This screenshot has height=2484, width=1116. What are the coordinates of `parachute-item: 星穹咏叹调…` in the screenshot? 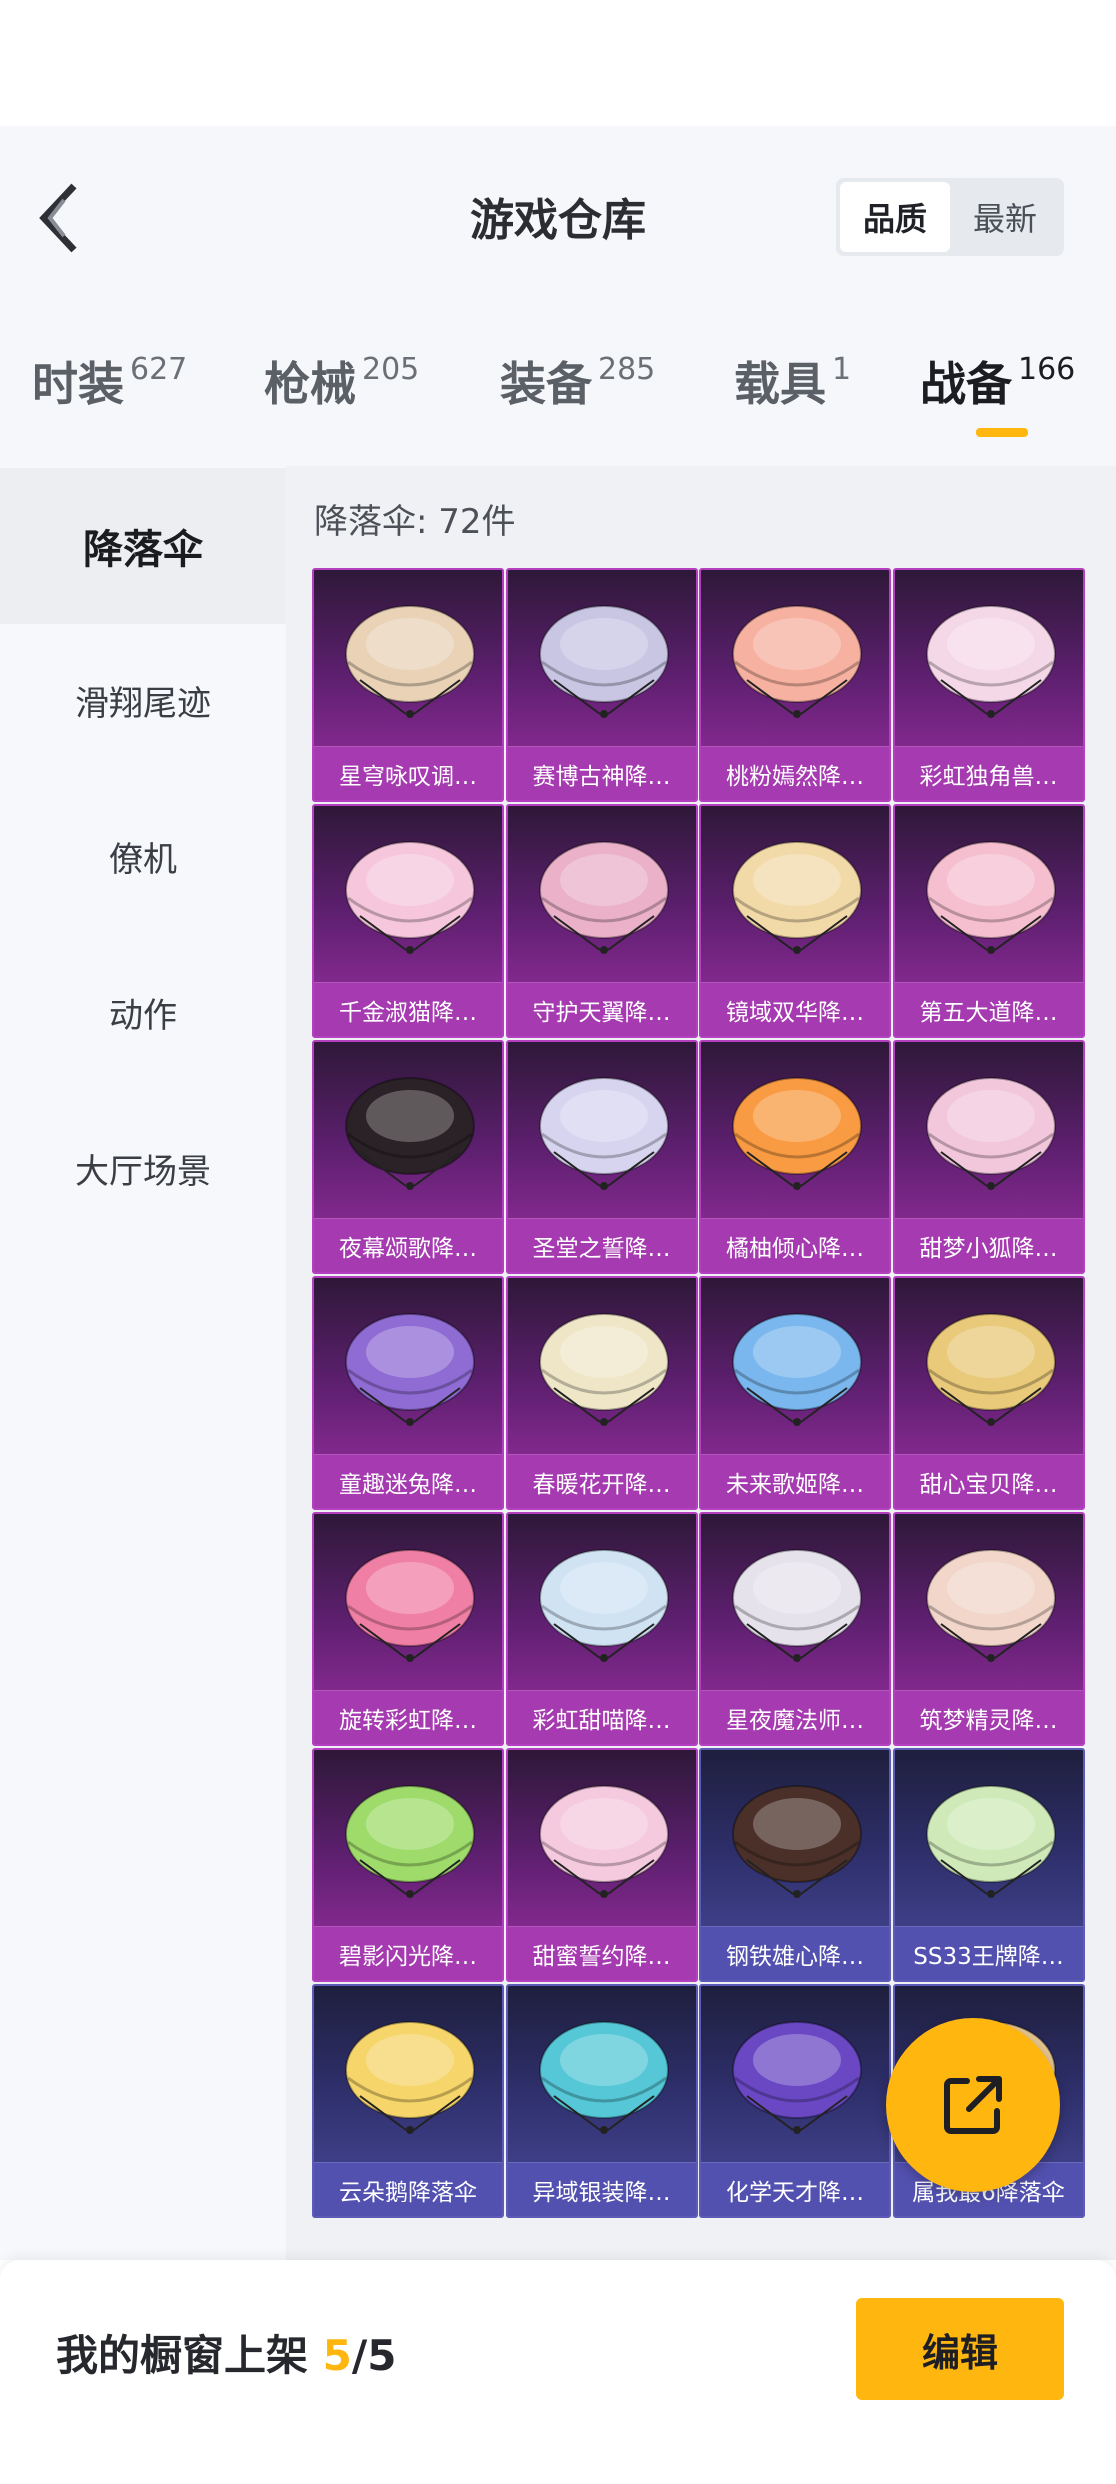 It's located at (408, 685).